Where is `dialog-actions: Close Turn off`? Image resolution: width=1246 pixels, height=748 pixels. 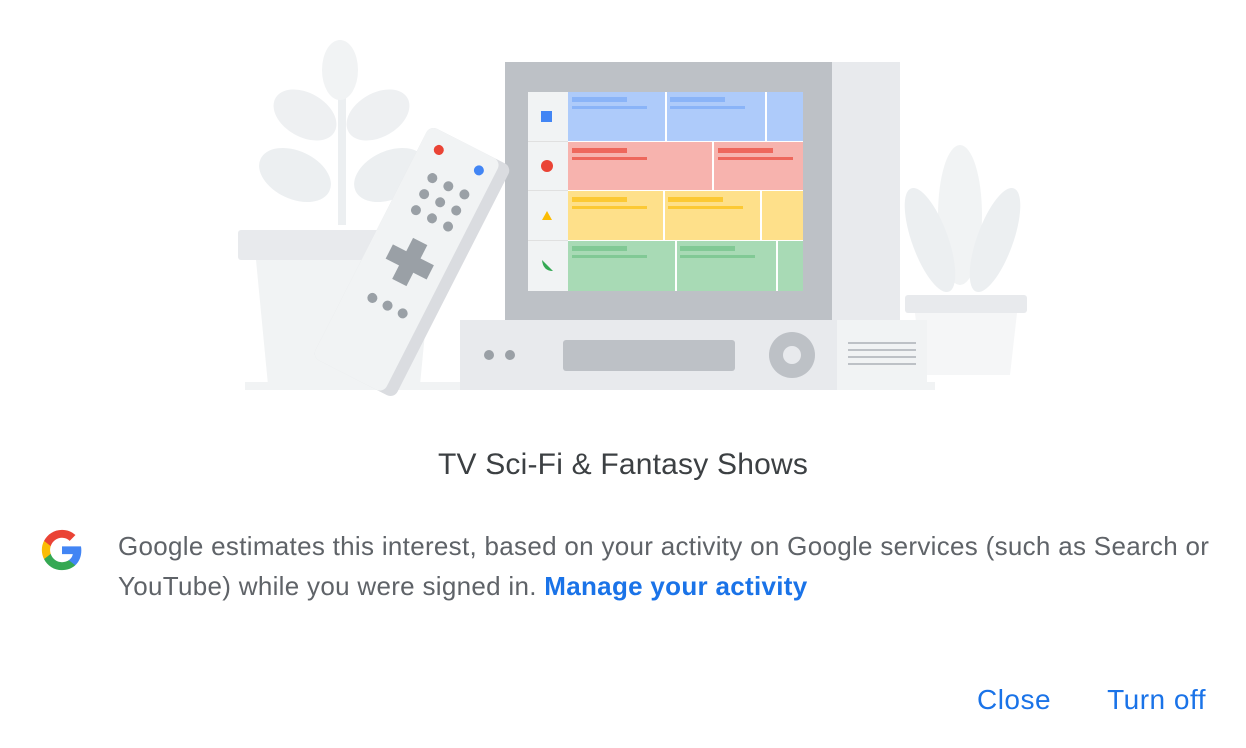 dialog-actions: Close Turn off is located at coordinates (1091, 700).